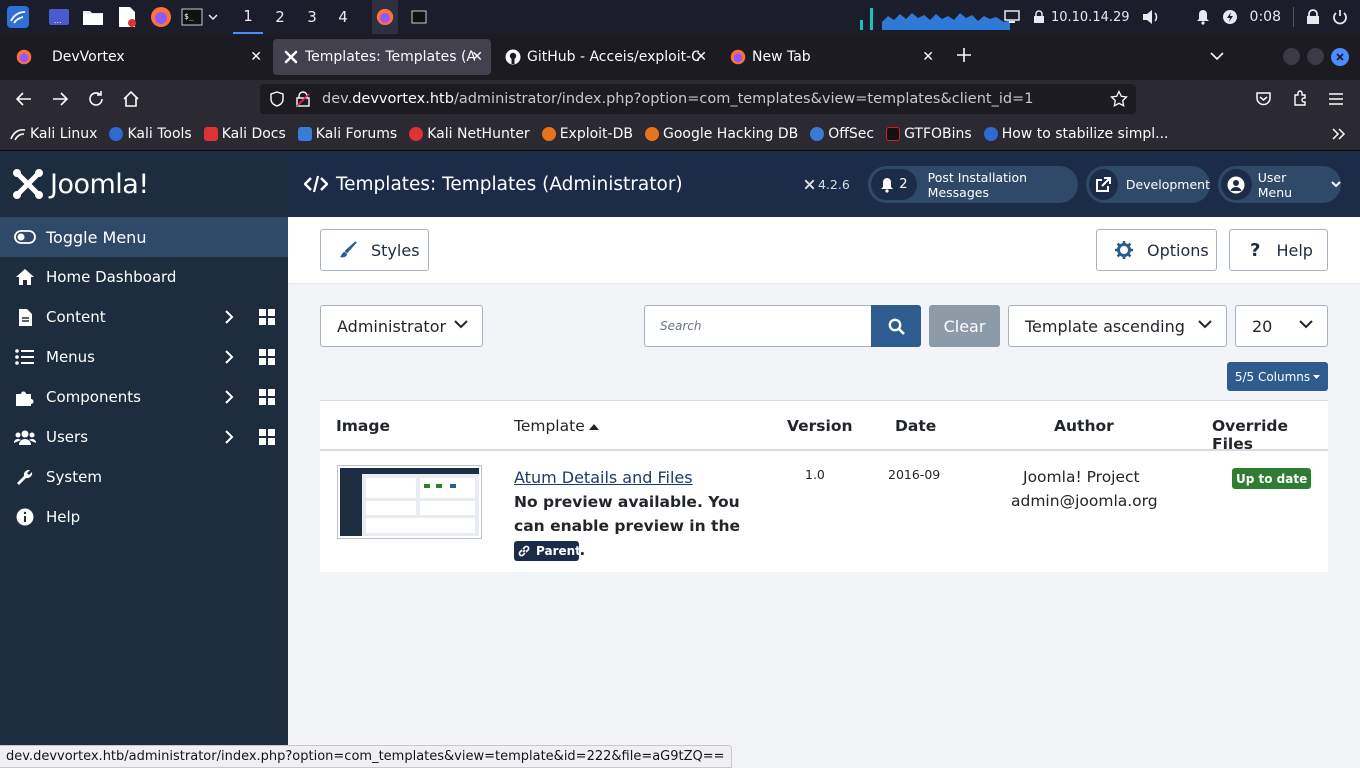 The width and height of the screenshot is (1360, 768). I want to click on bookmark-kali-linux: Kali Linux, so click(53, 134).